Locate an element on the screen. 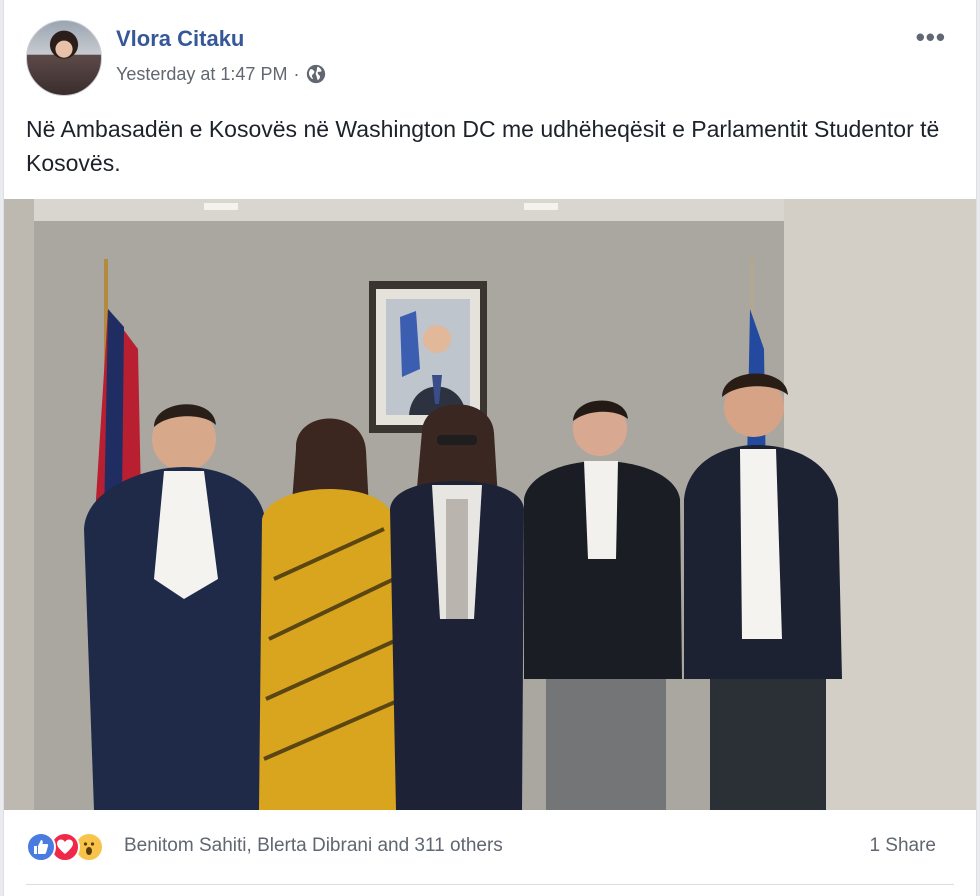 The image size is (980, 896). post-meta: Yesterday at 1:47 PM · is located at coordinates (221, 74).